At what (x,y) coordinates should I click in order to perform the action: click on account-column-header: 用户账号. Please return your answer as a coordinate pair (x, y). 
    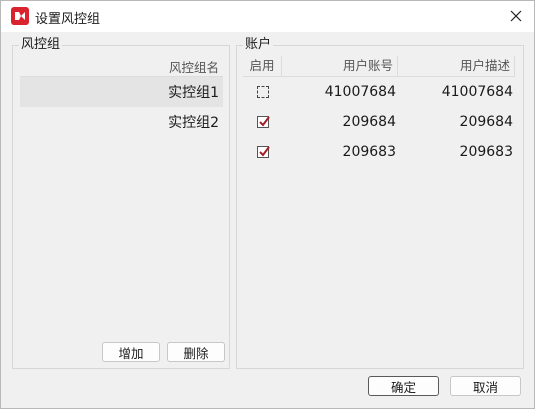
    Looking at the image, I should click on (340, 66).